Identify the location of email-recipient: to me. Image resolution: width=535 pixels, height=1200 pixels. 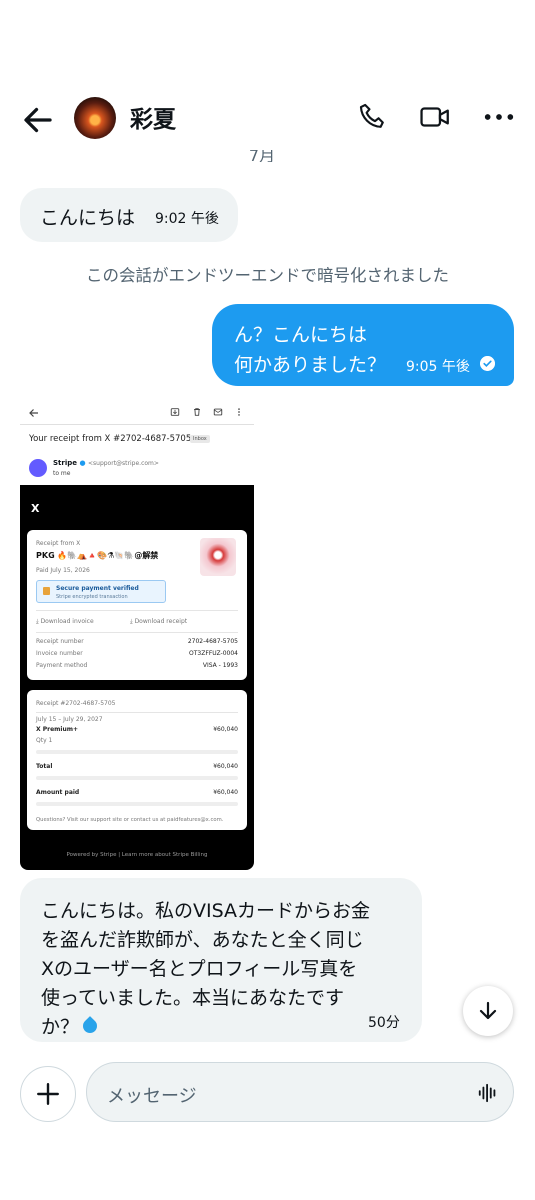
(62, 473).